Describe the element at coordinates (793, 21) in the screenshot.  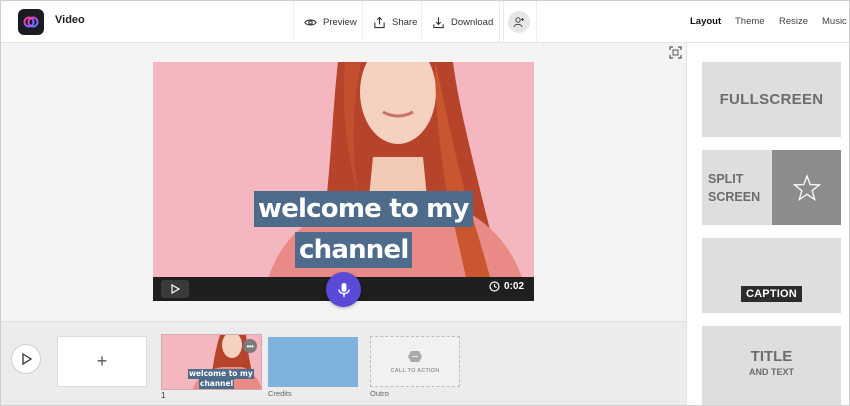
I see `tab-resize: Resize` at that location.